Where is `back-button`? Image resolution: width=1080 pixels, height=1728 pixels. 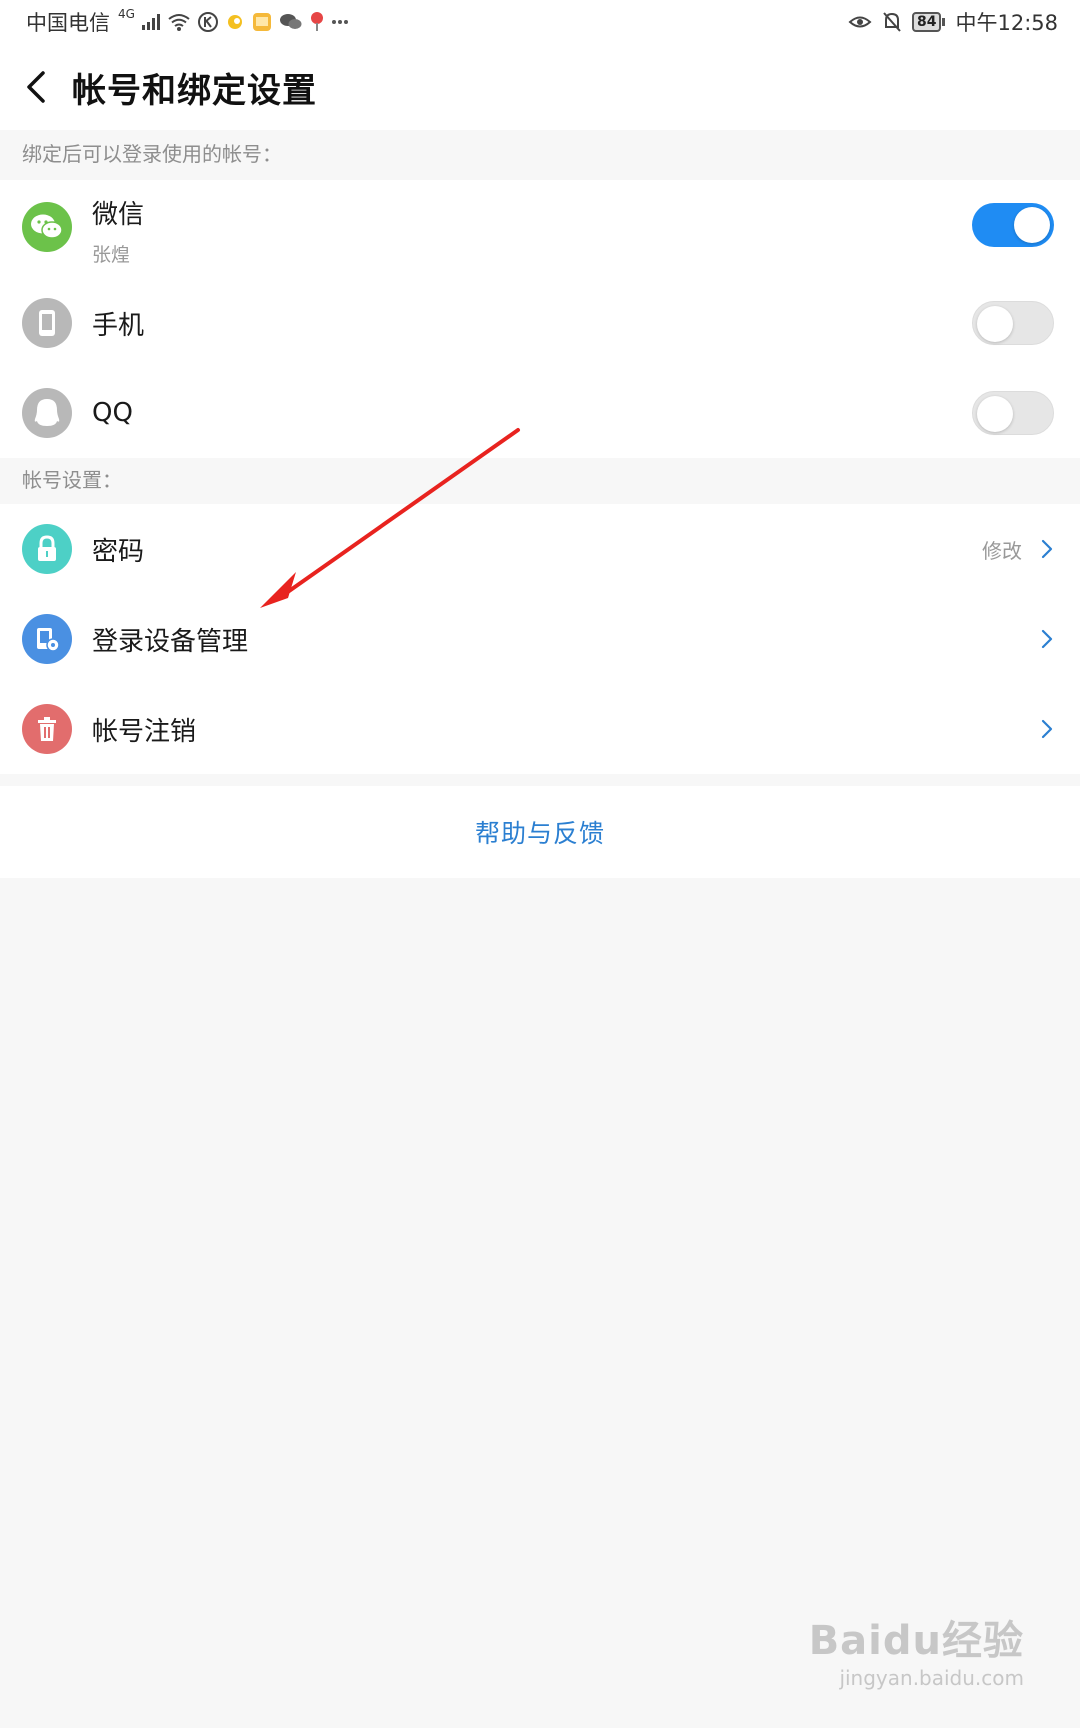 back-button is located at coordinates (36, 87).